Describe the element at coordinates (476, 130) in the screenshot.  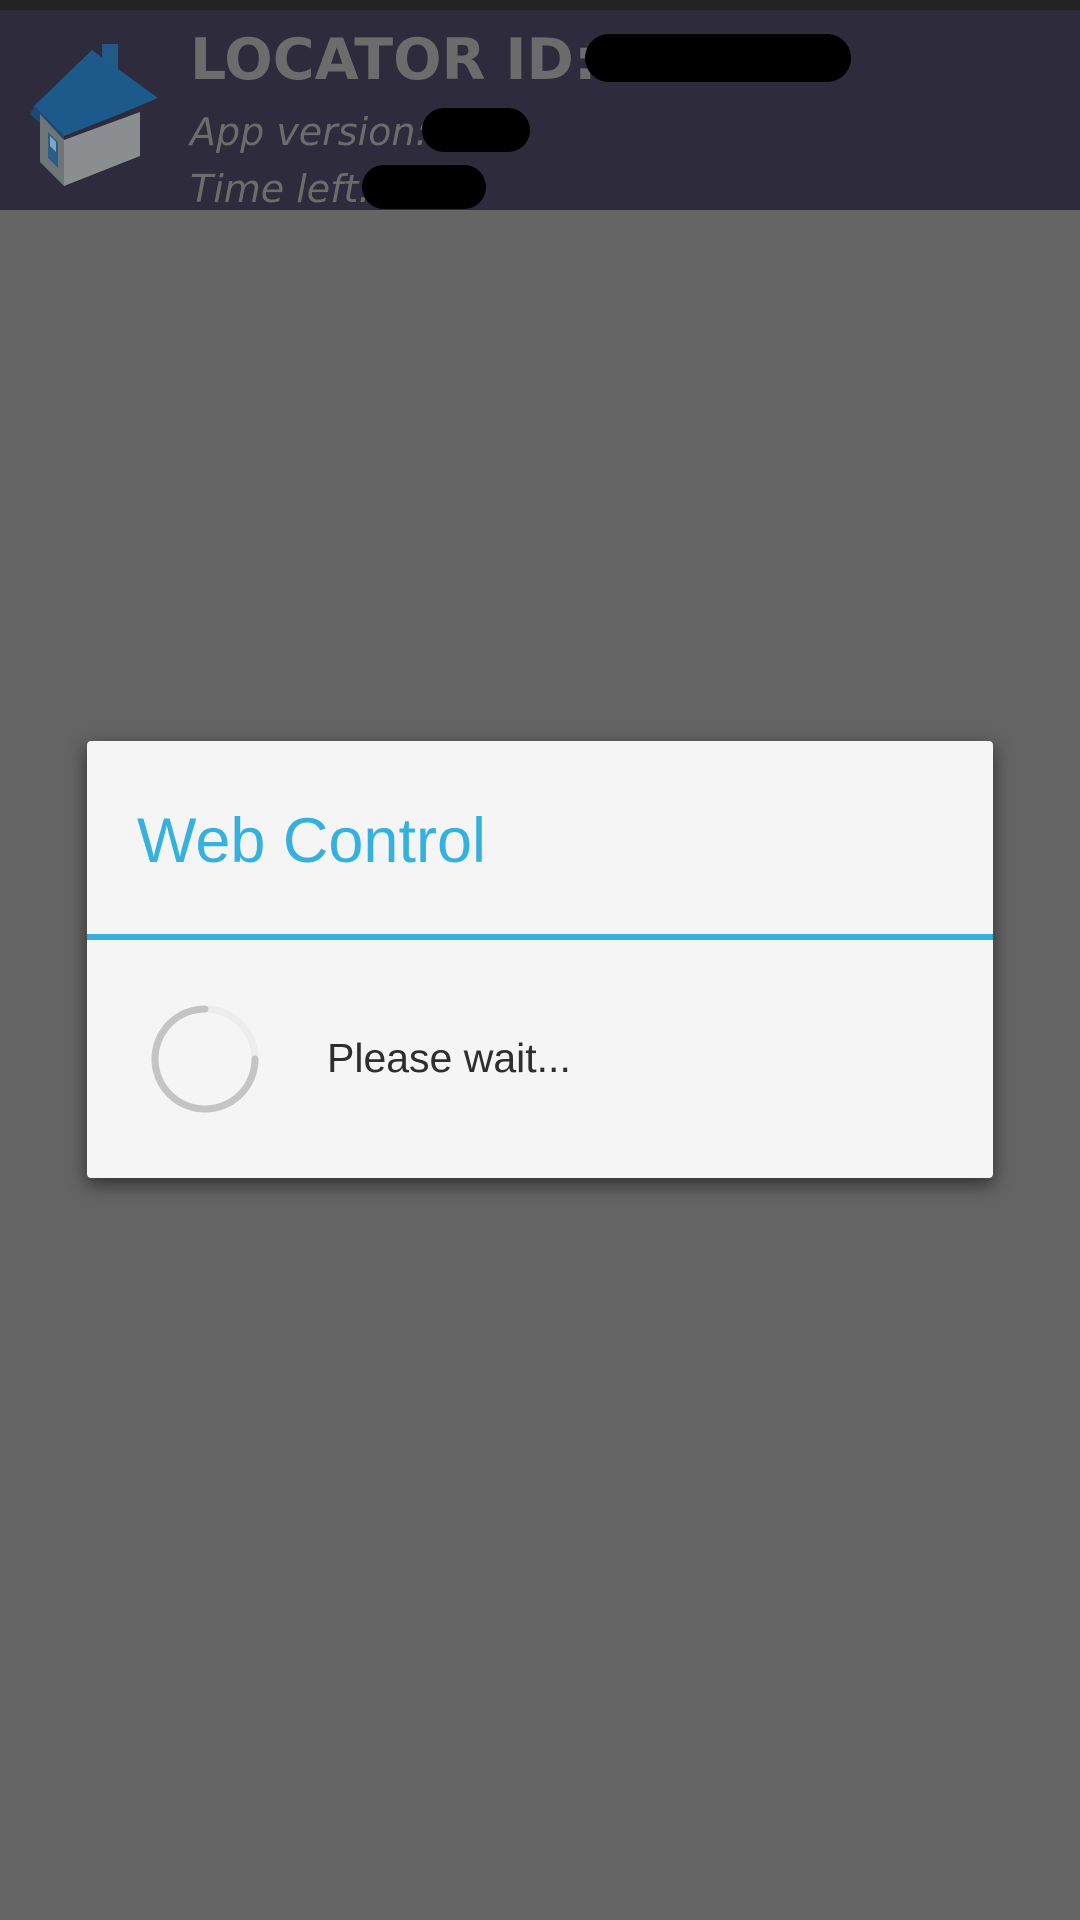
I see `app-version-redaction` at that location.